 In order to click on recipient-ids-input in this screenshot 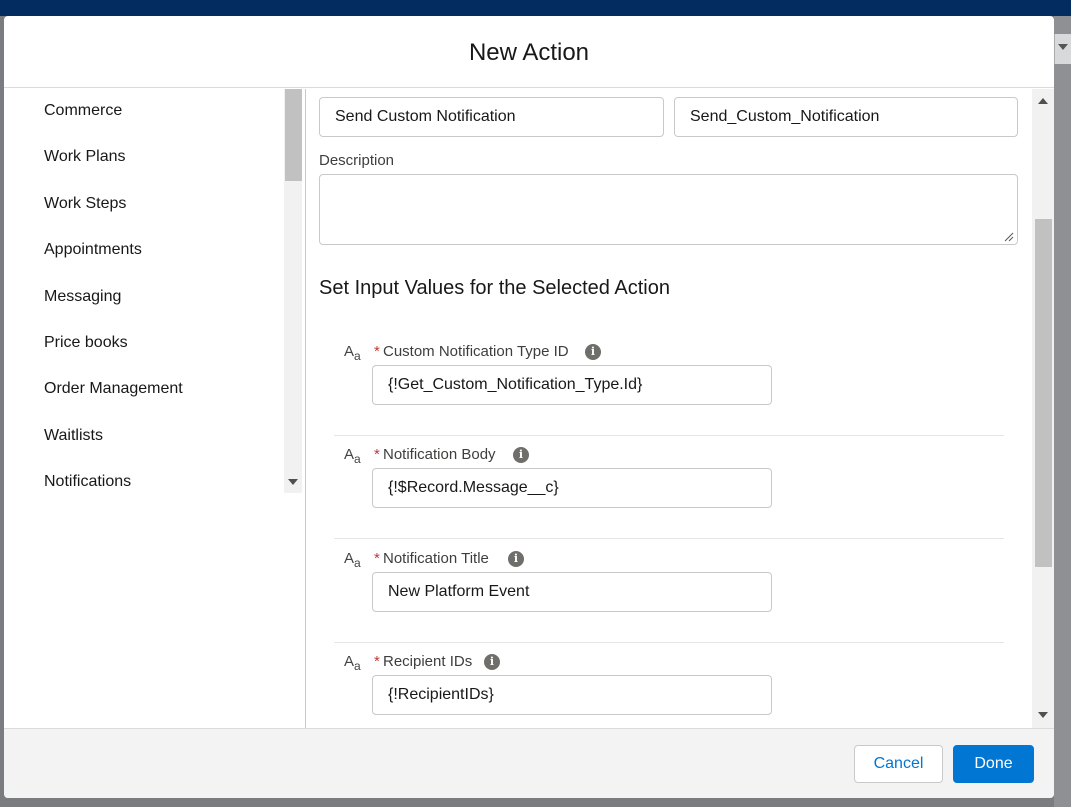, I will do `click(572, 695)`.